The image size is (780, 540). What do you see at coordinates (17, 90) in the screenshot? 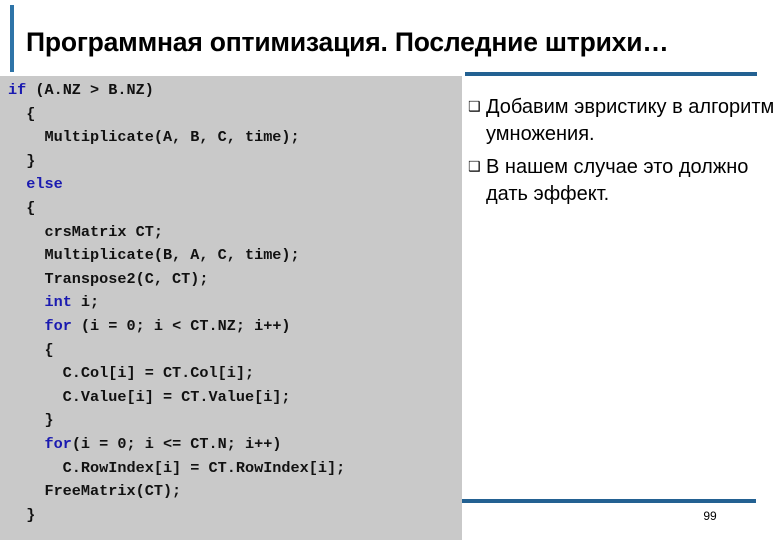
I see `code-keyword: if` at bounding box center [17, 90].